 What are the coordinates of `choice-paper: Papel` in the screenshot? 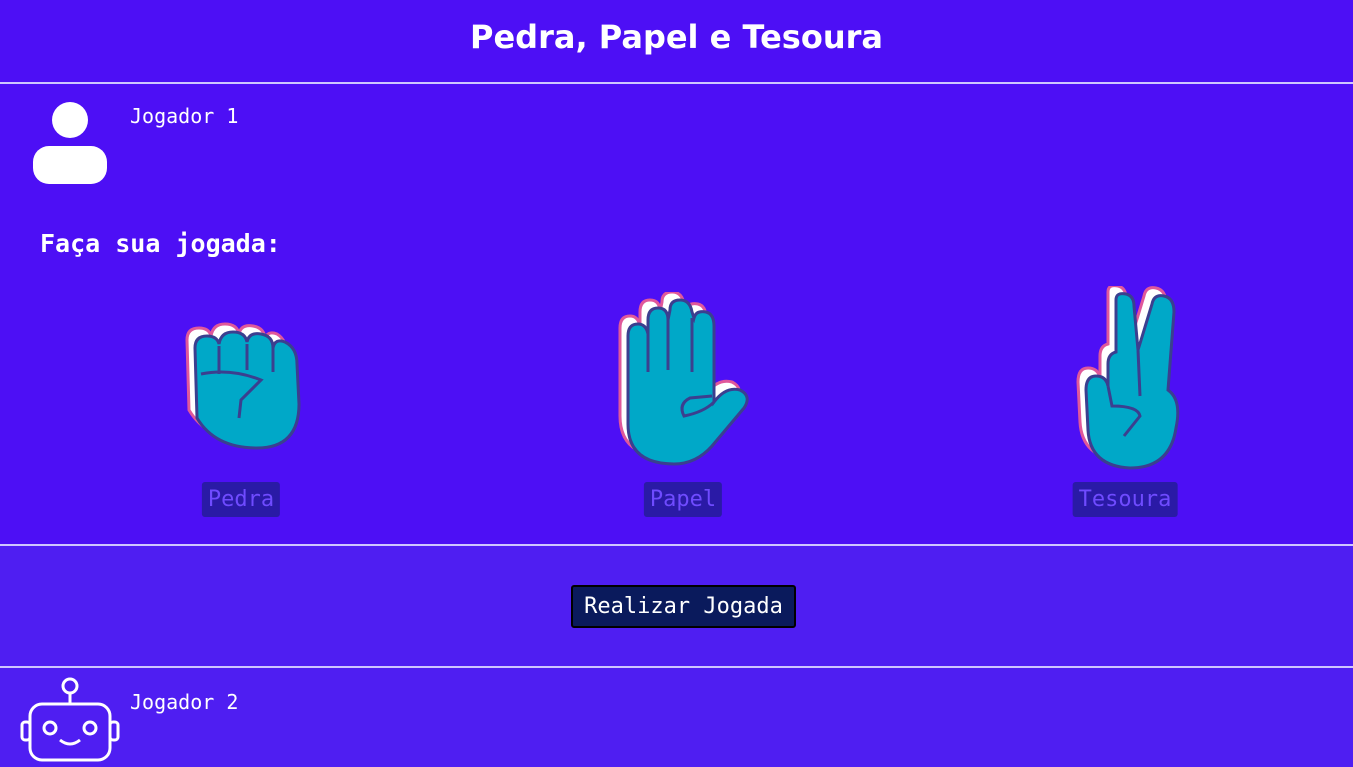 It's located at (683, 404).